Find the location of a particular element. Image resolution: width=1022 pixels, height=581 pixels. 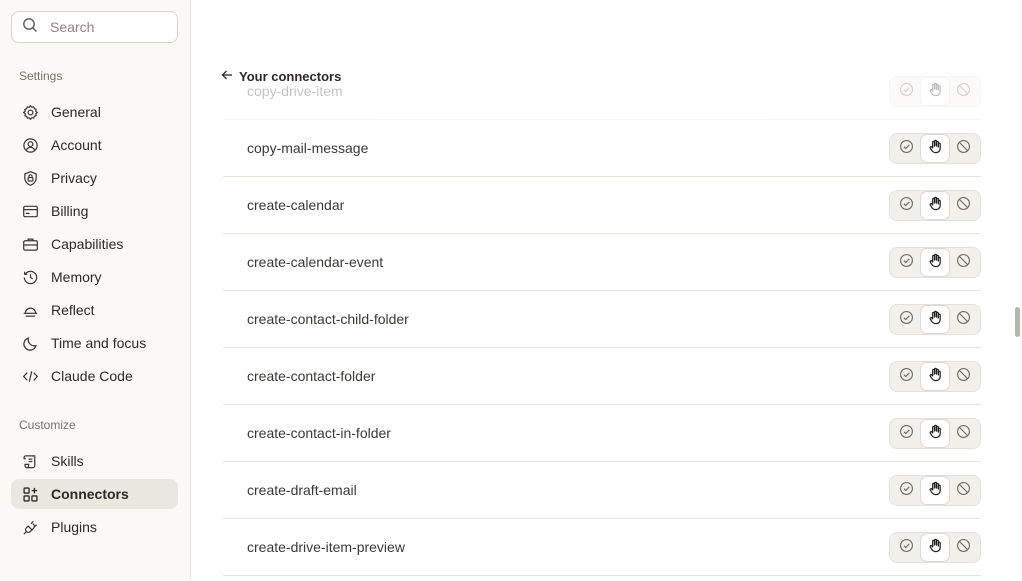

sidebar-item-memory: Memory is located at coordinates (94, 277).